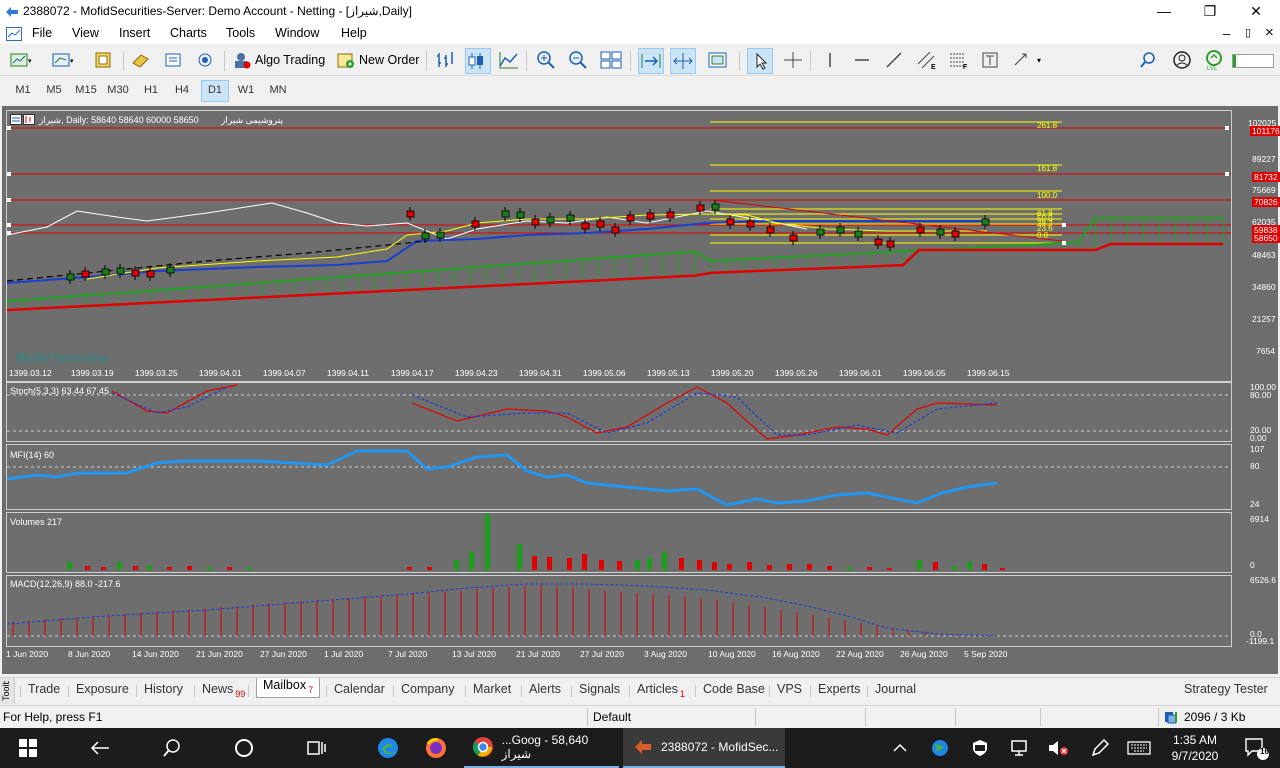 This screenshot has width=1280, height=768. I want to click on menu-file: File, so click(42, 33).